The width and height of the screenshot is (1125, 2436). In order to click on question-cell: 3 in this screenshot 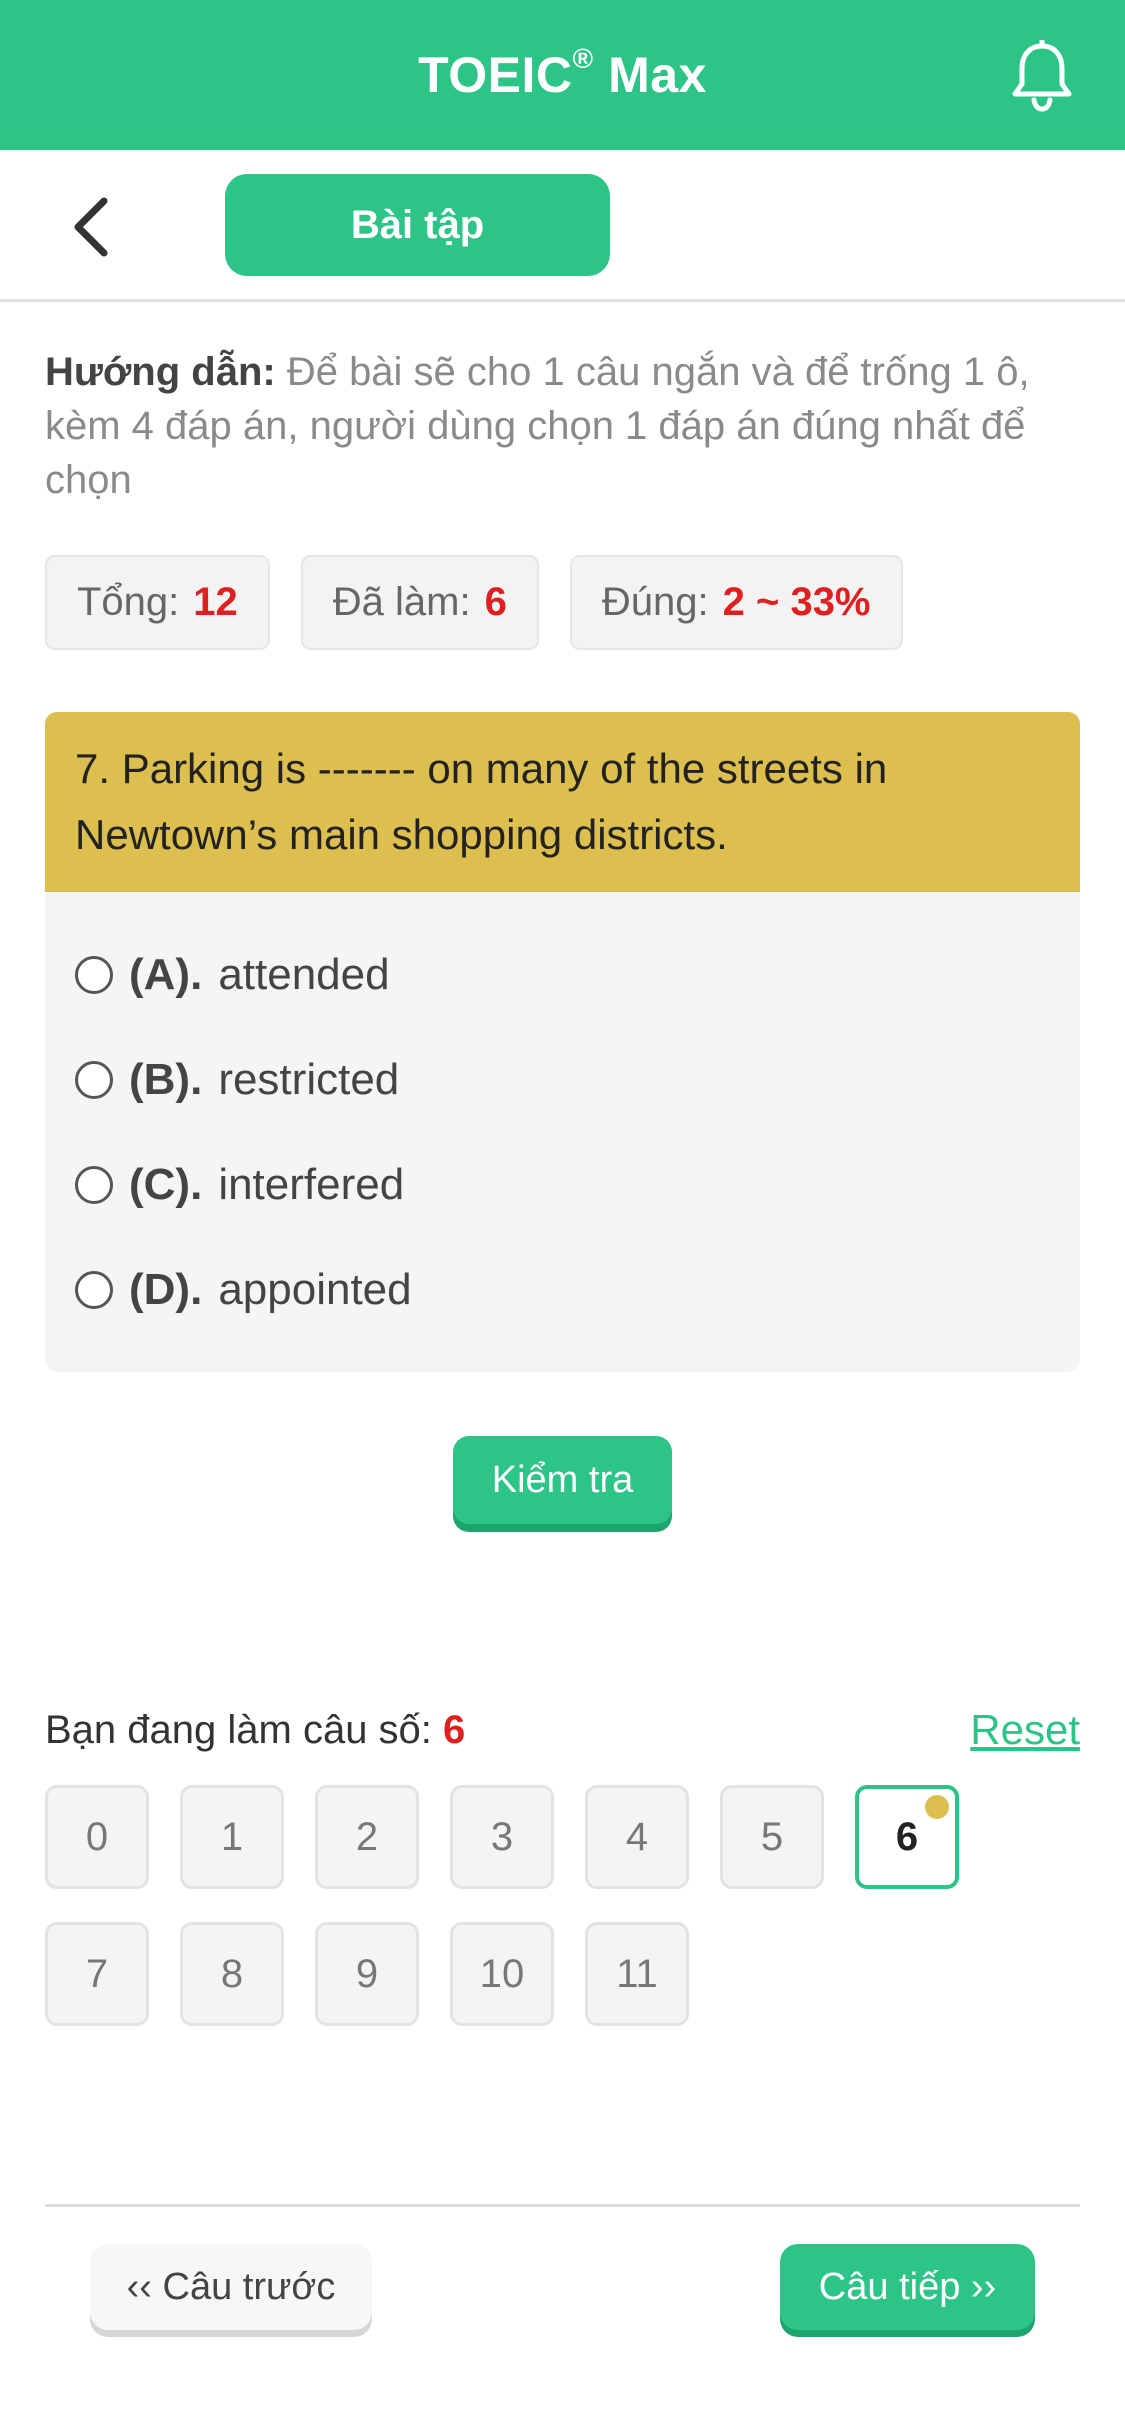, I will do `click(502, 1837)`.